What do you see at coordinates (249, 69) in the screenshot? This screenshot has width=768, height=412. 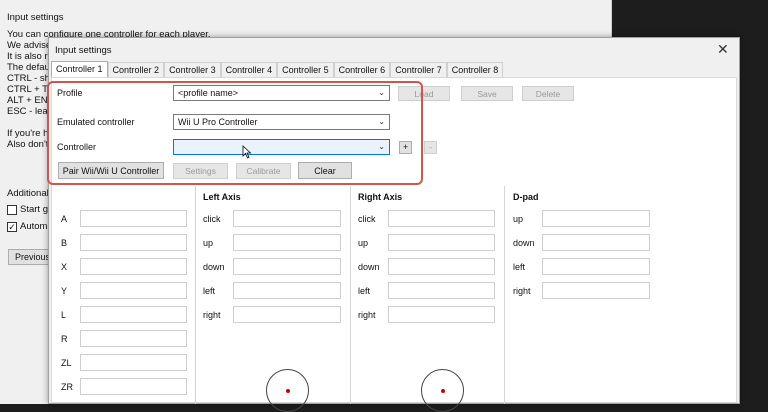 I see `tab-controller-4: Controller 4` at bounding box center [249, 69].